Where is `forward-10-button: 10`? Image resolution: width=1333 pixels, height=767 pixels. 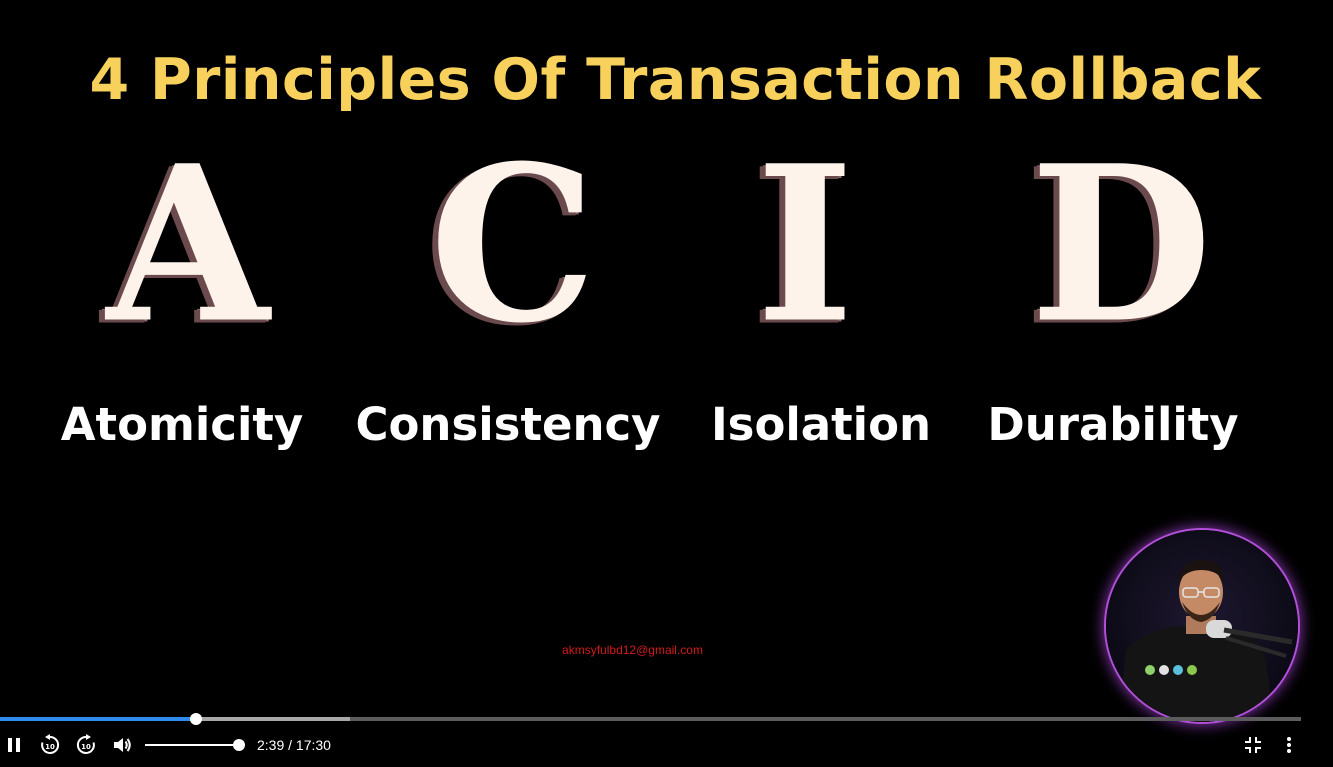
forward-10-button: 10 is located at coordinates (86, 745).